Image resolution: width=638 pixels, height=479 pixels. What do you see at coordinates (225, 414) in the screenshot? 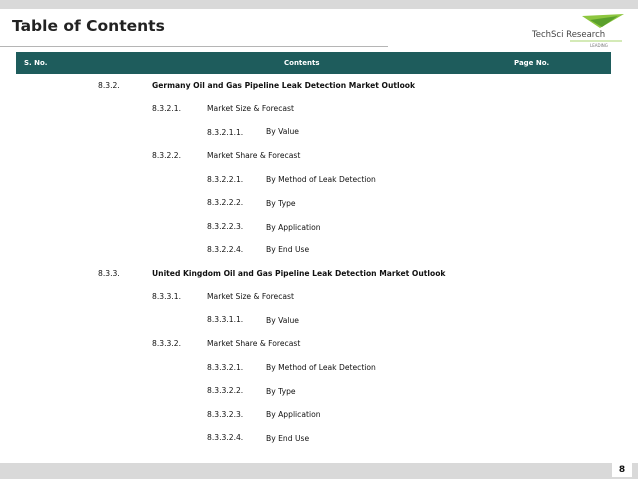
I see `toc-row-num: 8.3.3.2.3.` at bounding box center [225, 414].